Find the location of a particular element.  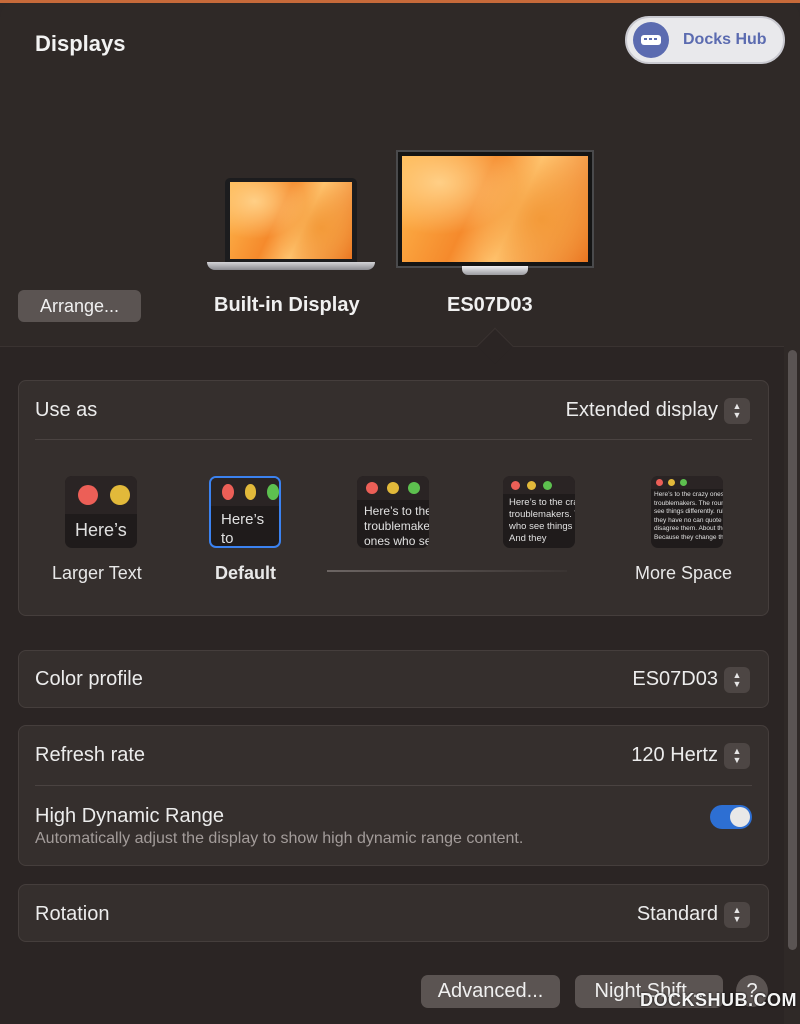

resolution-label-more-space: More Space is located at coordinates (684, 573).